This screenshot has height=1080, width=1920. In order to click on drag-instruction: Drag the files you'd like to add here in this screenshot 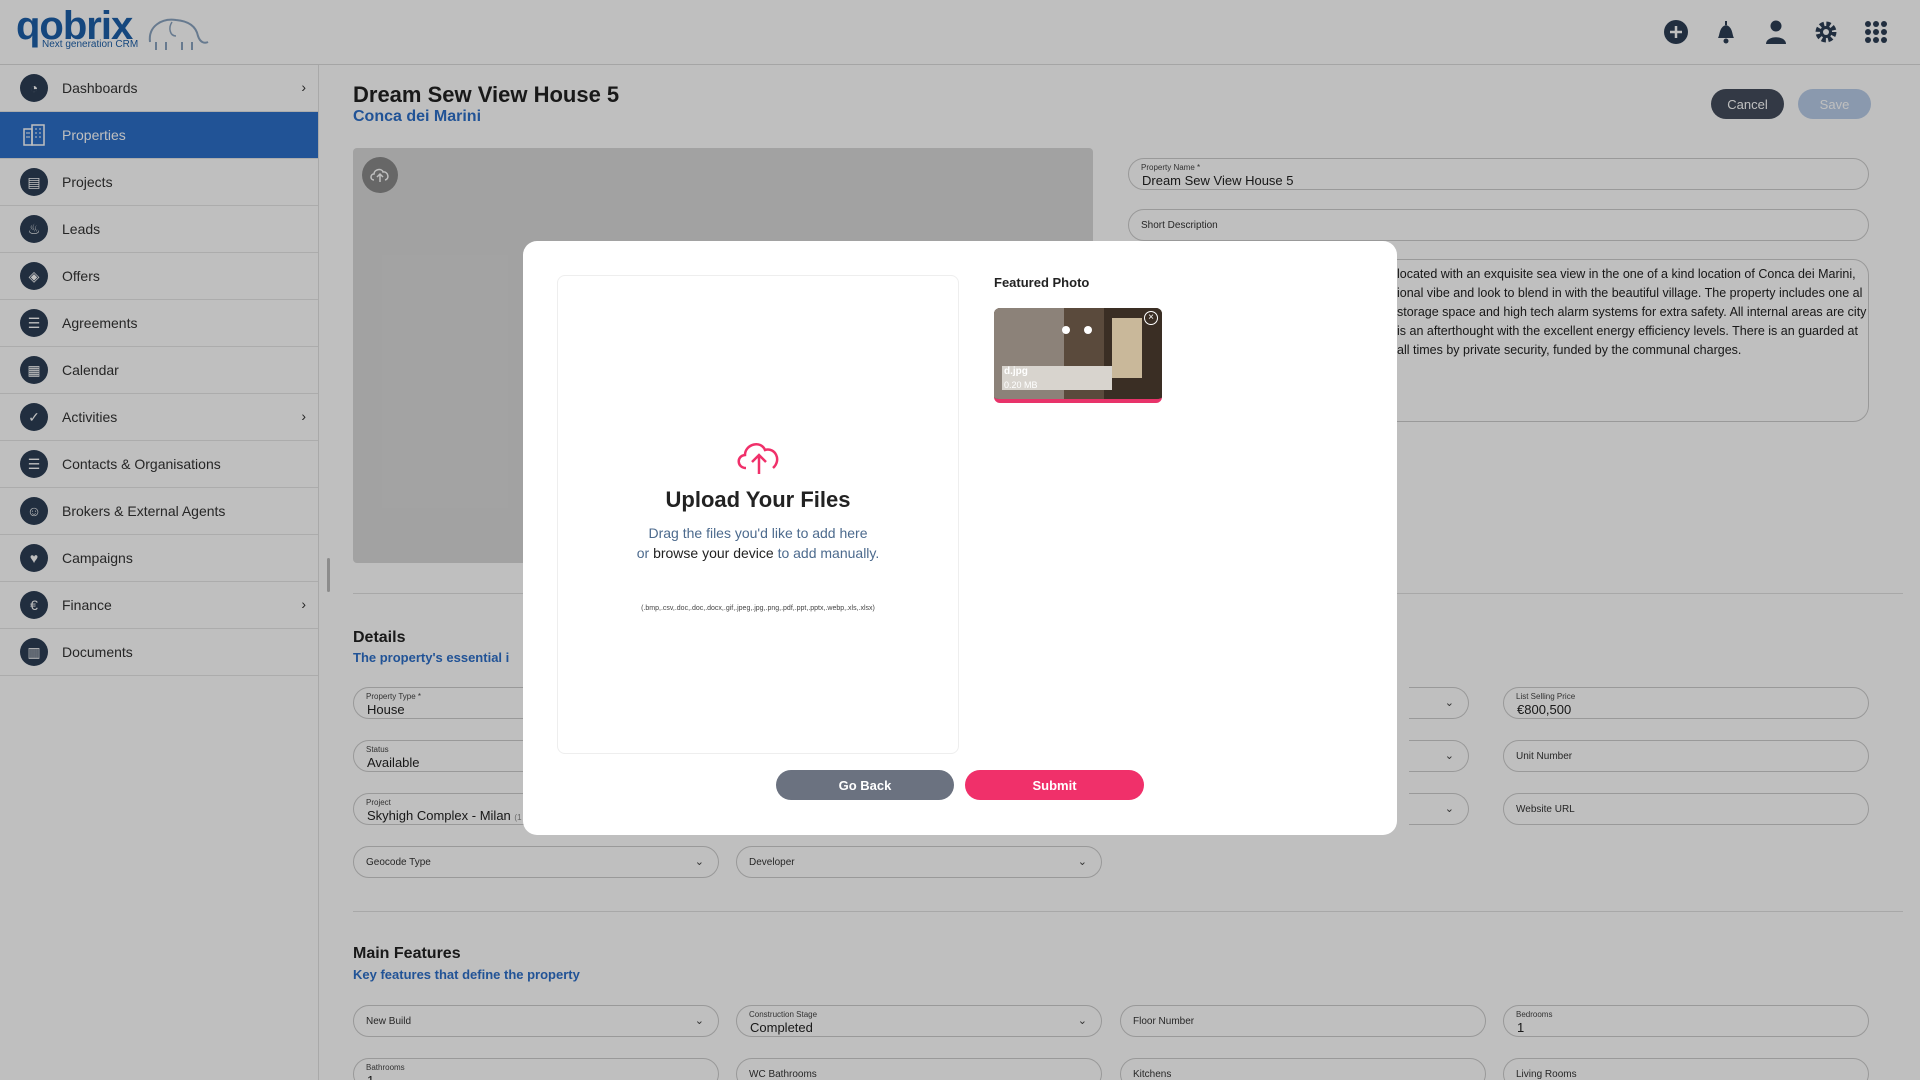, I will do `click(758, 533)`.